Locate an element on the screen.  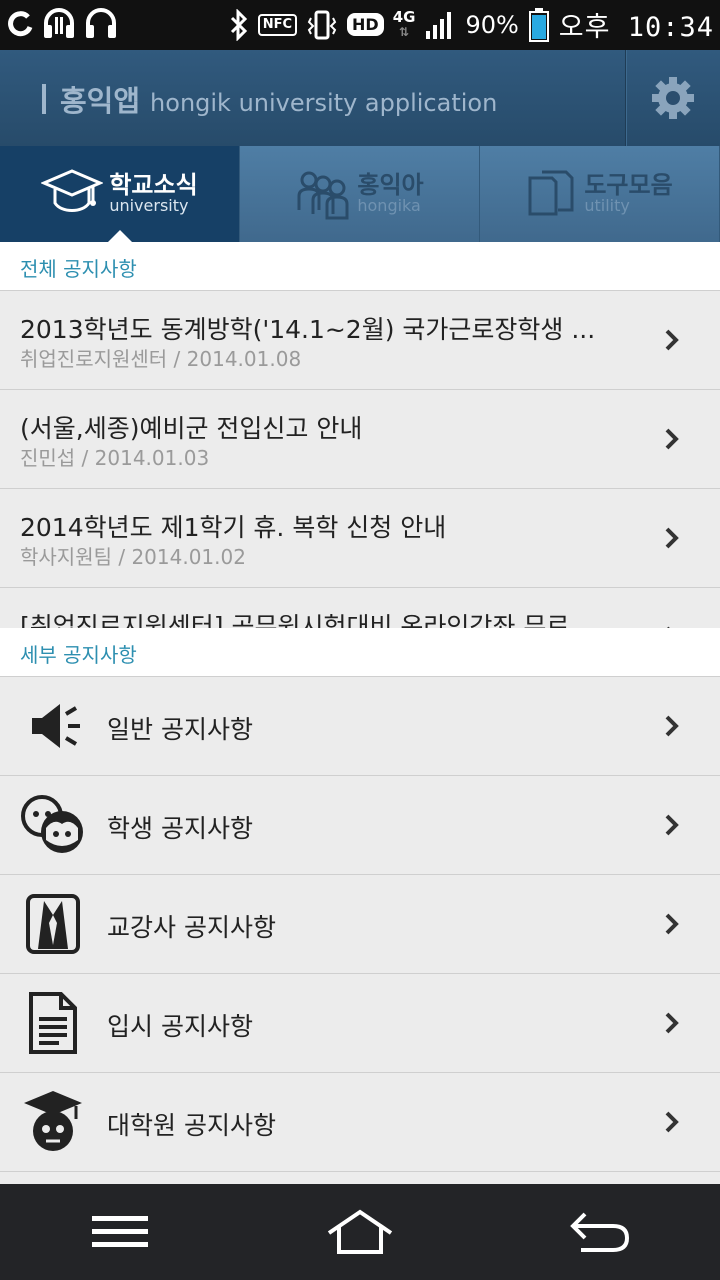
category-label: 일반 공지사항 is located at coordinates (180, 729).